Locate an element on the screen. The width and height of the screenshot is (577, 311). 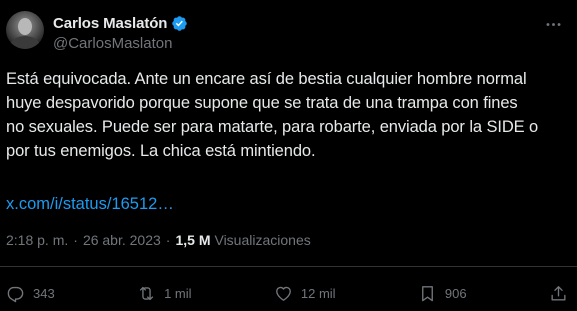
views-count: 1,5 M is located at coordinates (193, 240).